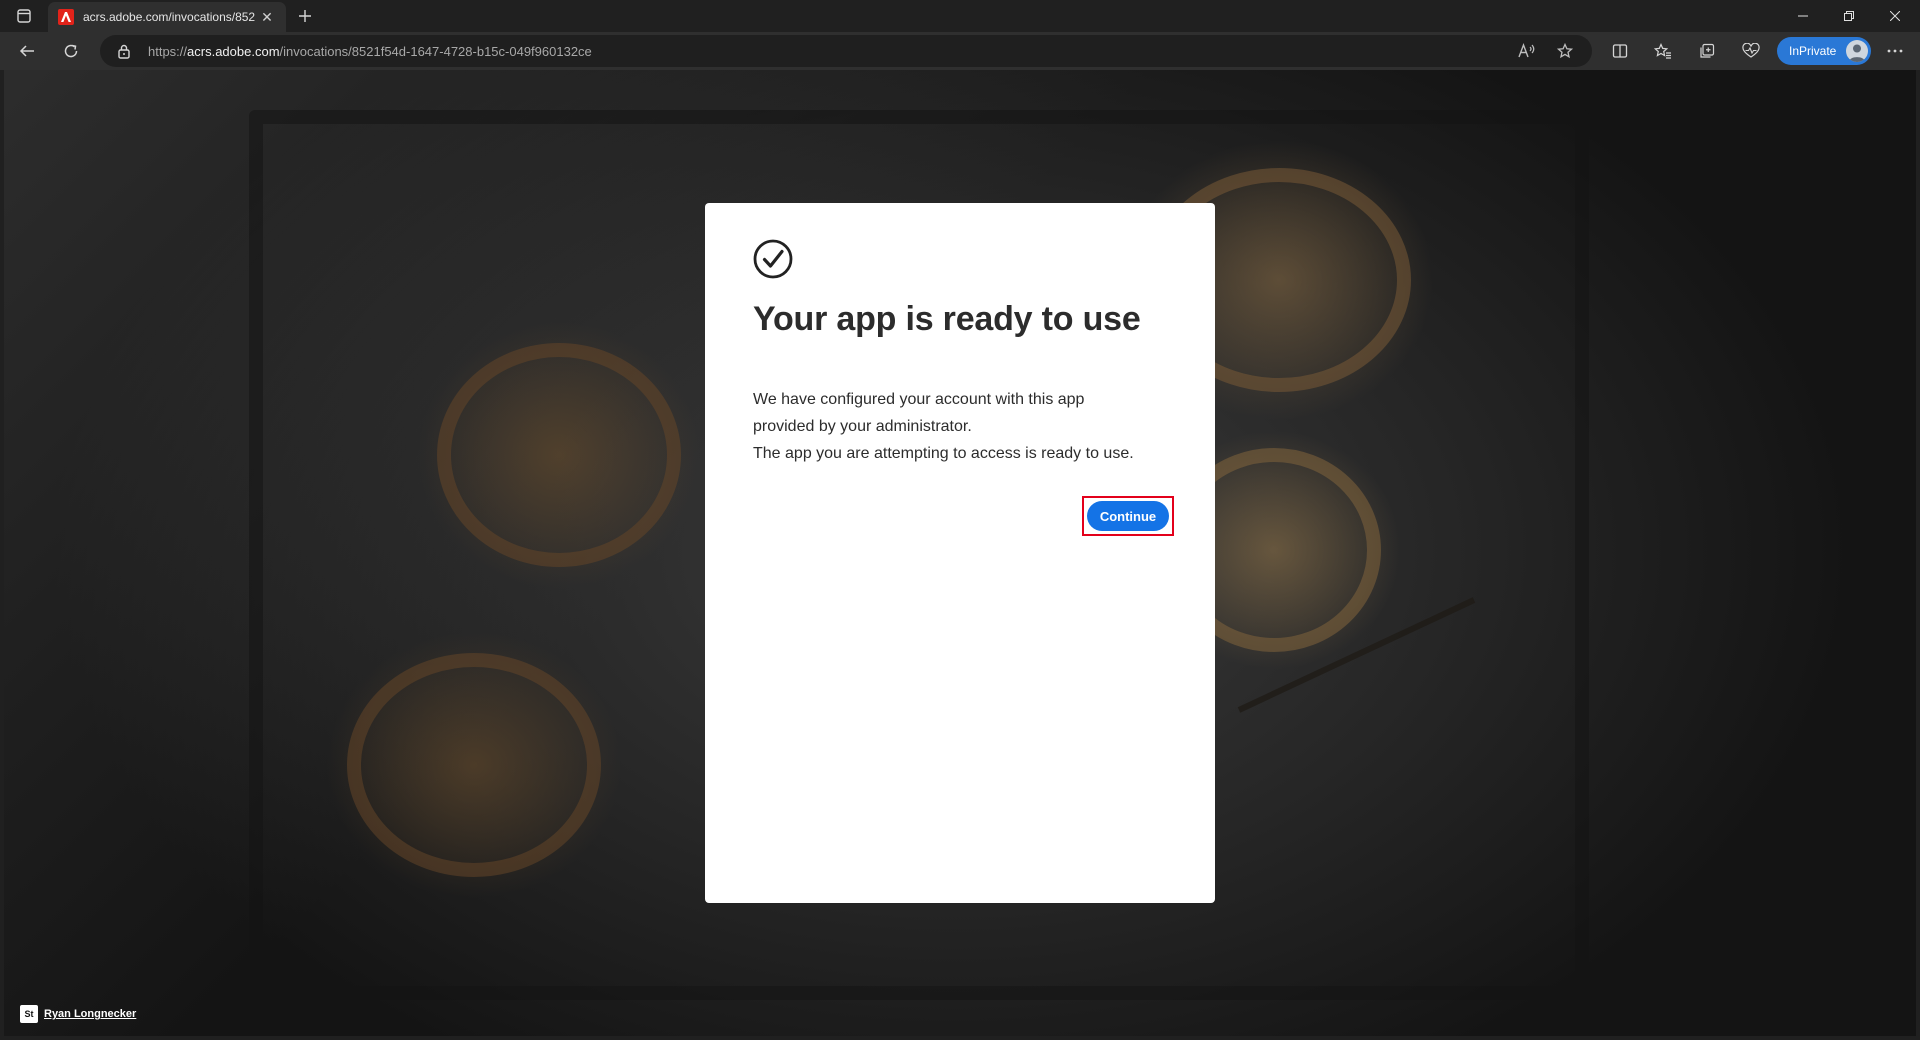 The height and width of the screenshot is (1040, 1920). Describe the element at coordinates (773, 259) in the screenshot. I see `checkmark-circle-icon` at that location.